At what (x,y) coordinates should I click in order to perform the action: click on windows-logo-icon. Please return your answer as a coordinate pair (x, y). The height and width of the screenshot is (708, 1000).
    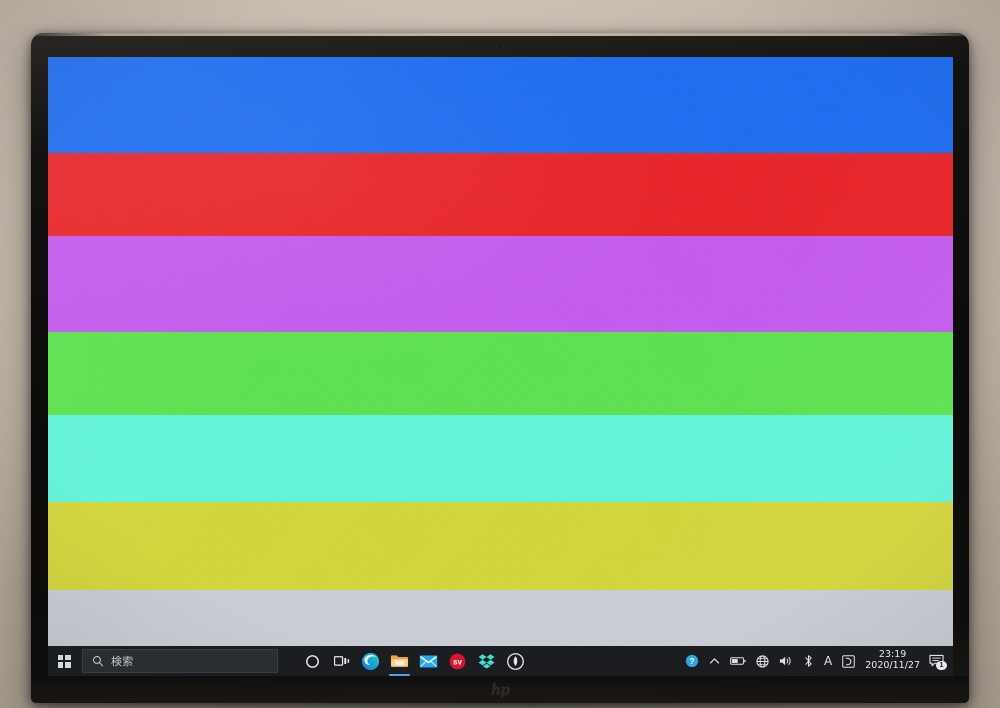
    Looking at the image, I should click on (64, 661).